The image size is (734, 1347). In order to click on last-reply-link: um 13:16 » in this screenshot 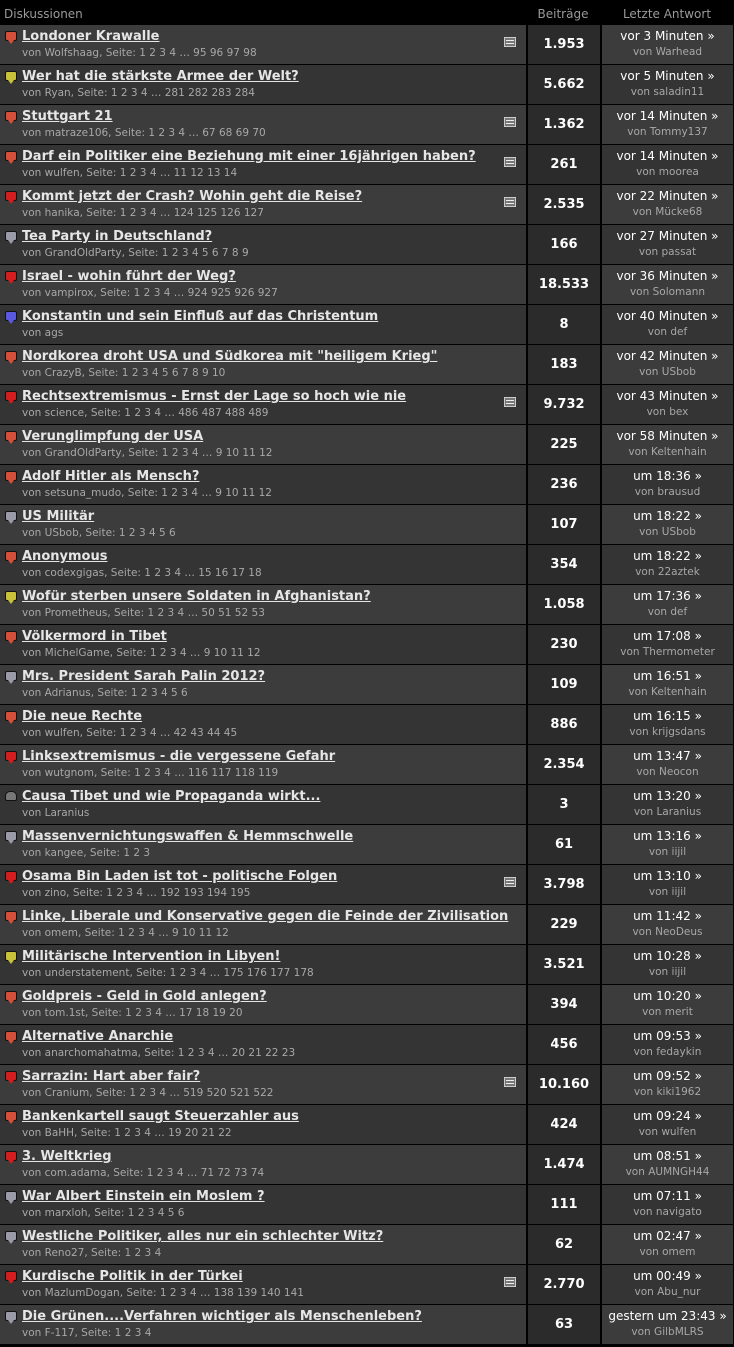, I will do `click(667, 836)`.